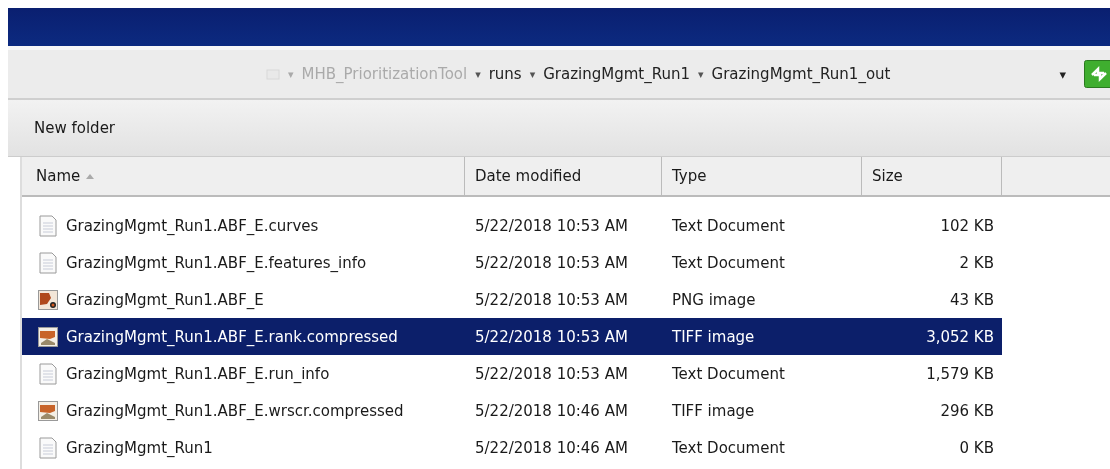 The height and width of the screenshot is (469, 1110). I want to click on table-cell: 1,579 KB, so click(960, 373).